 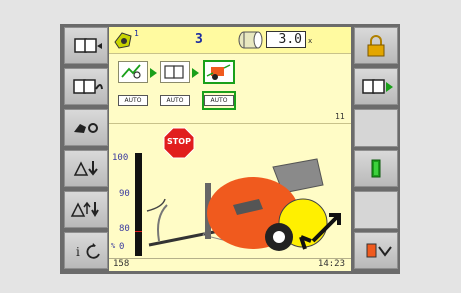 I want to click on softkey-pickup-settings, so click(x=86, y=127).